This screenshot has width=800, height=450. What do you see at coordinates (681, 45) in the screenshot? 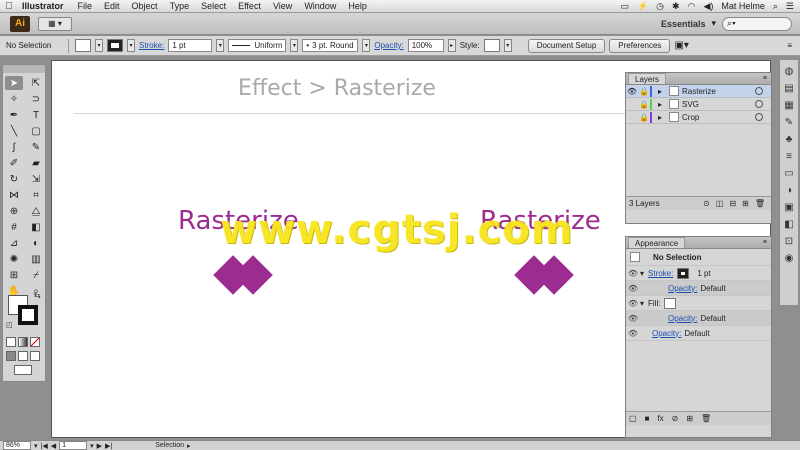
I see `arrange-icon: ▣▾` at bounding box center [681, 45].